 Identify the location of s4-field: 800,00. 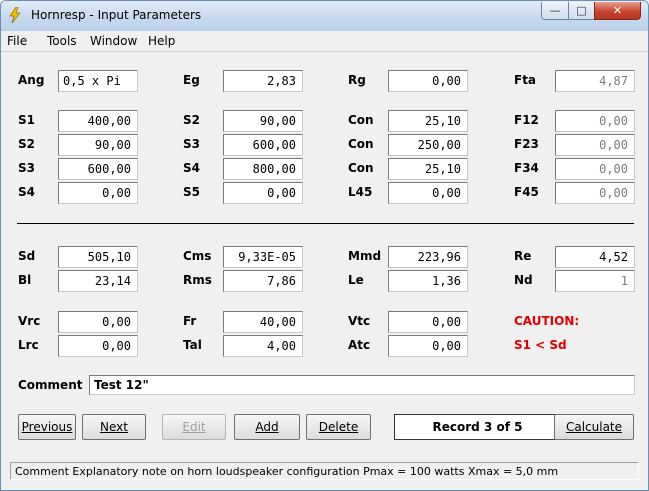
(263, 169).